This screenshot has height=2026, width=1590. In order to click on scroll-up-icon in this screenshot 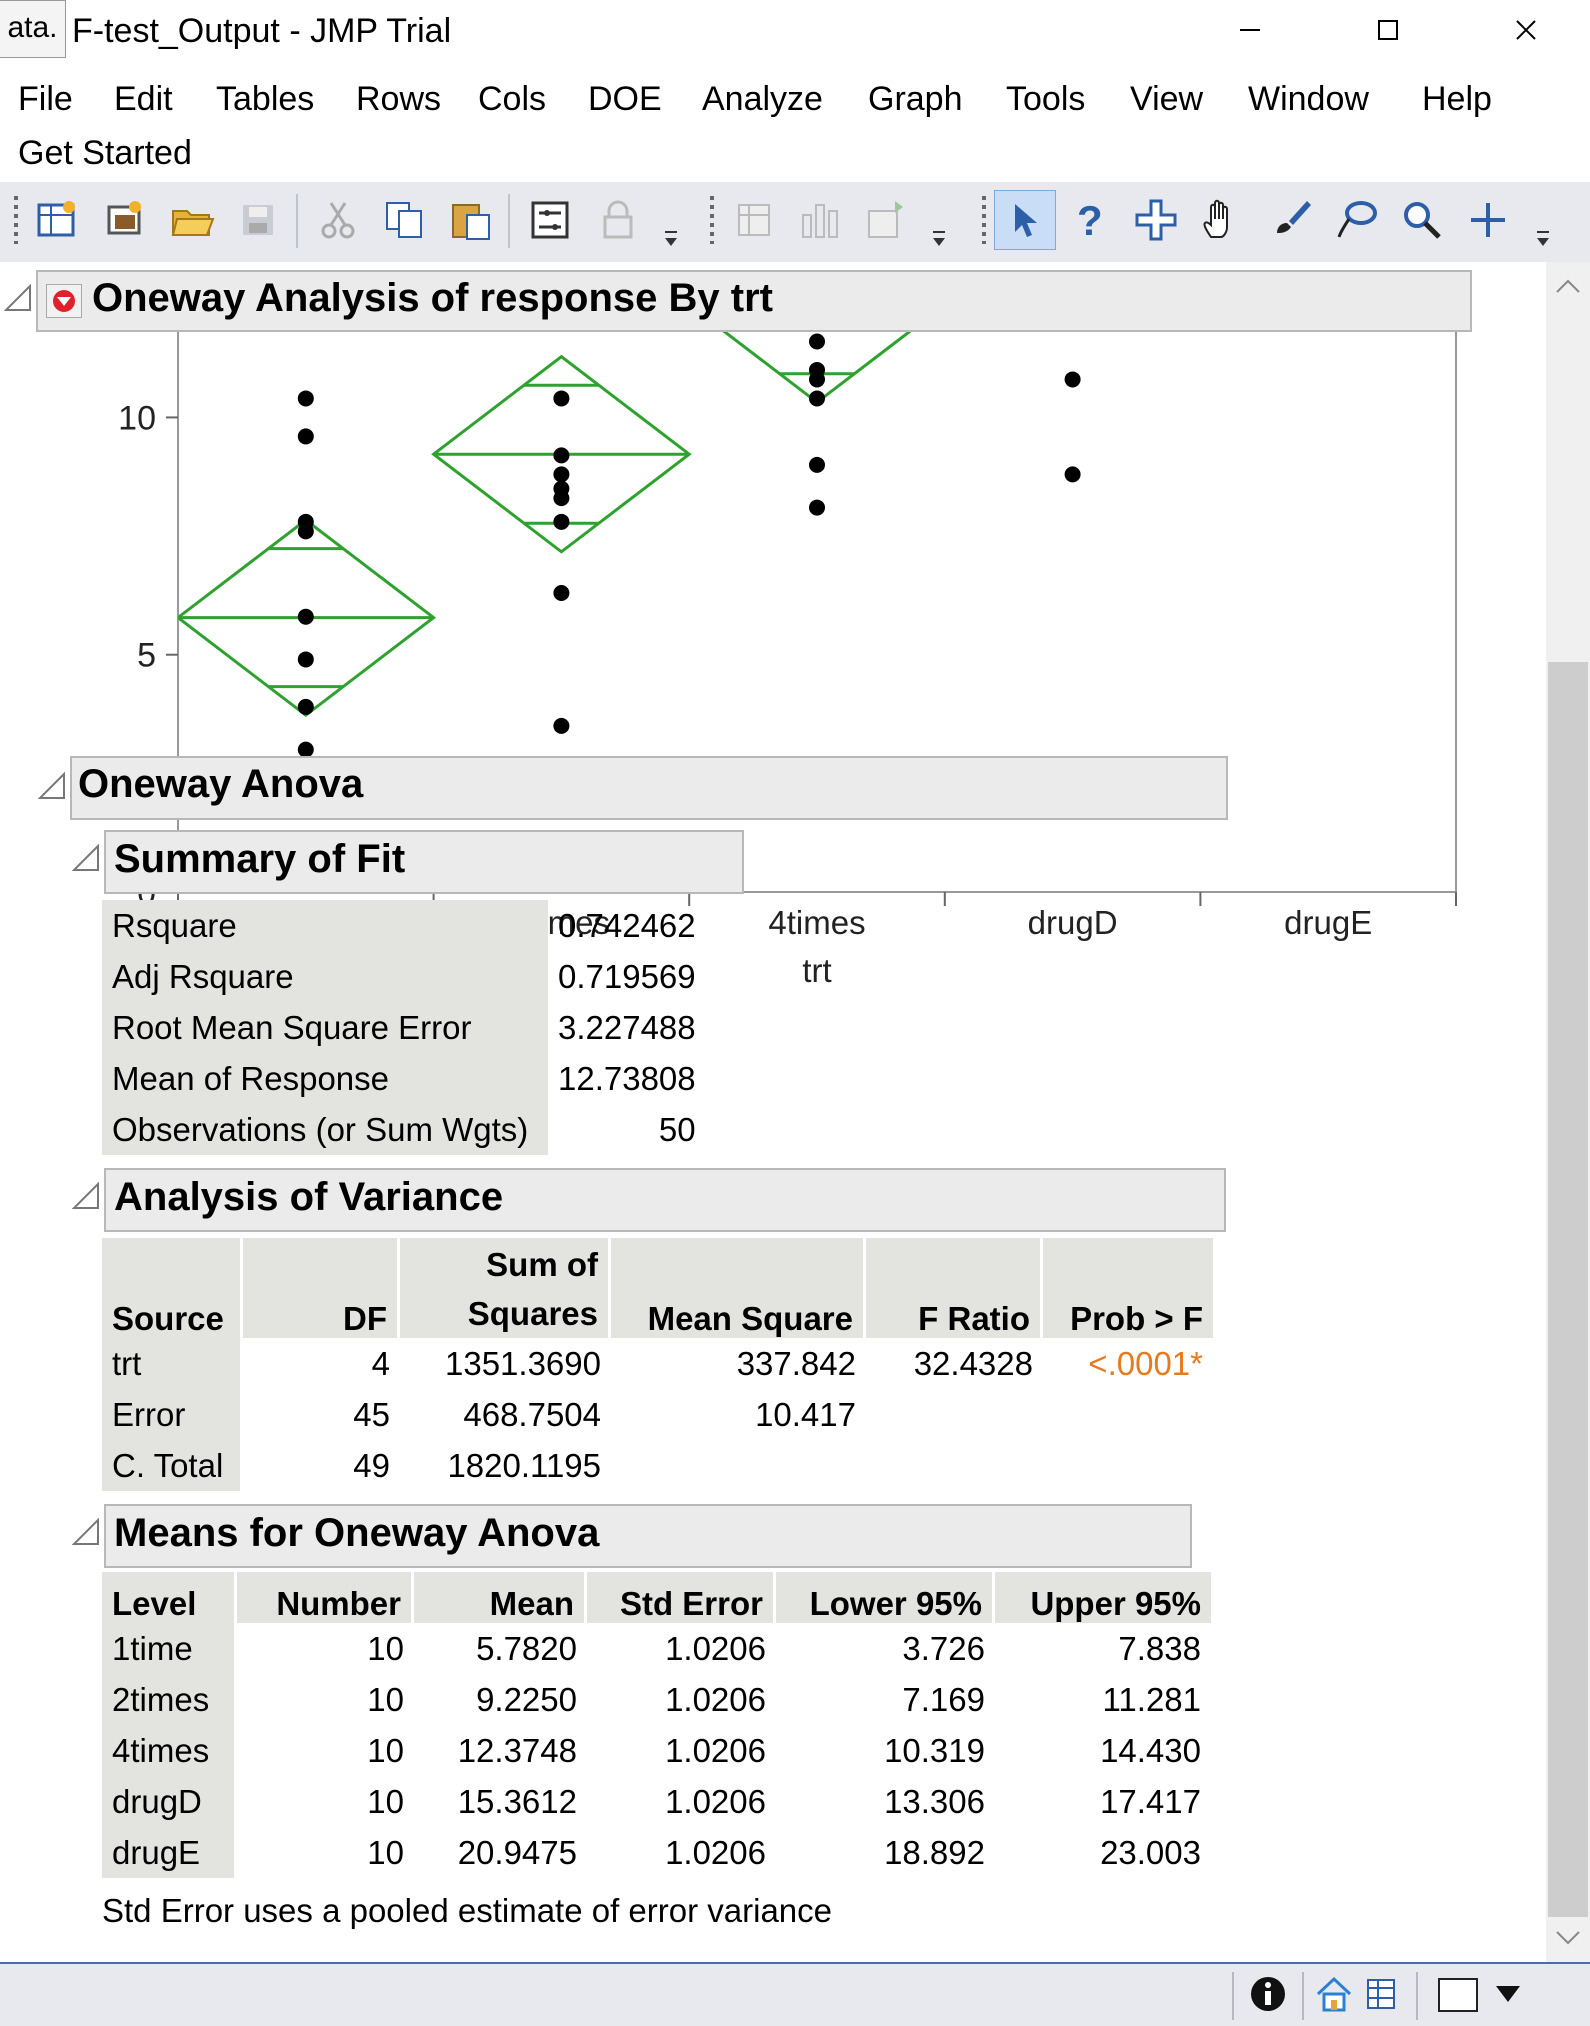, I will do `click(1568, 286)`.